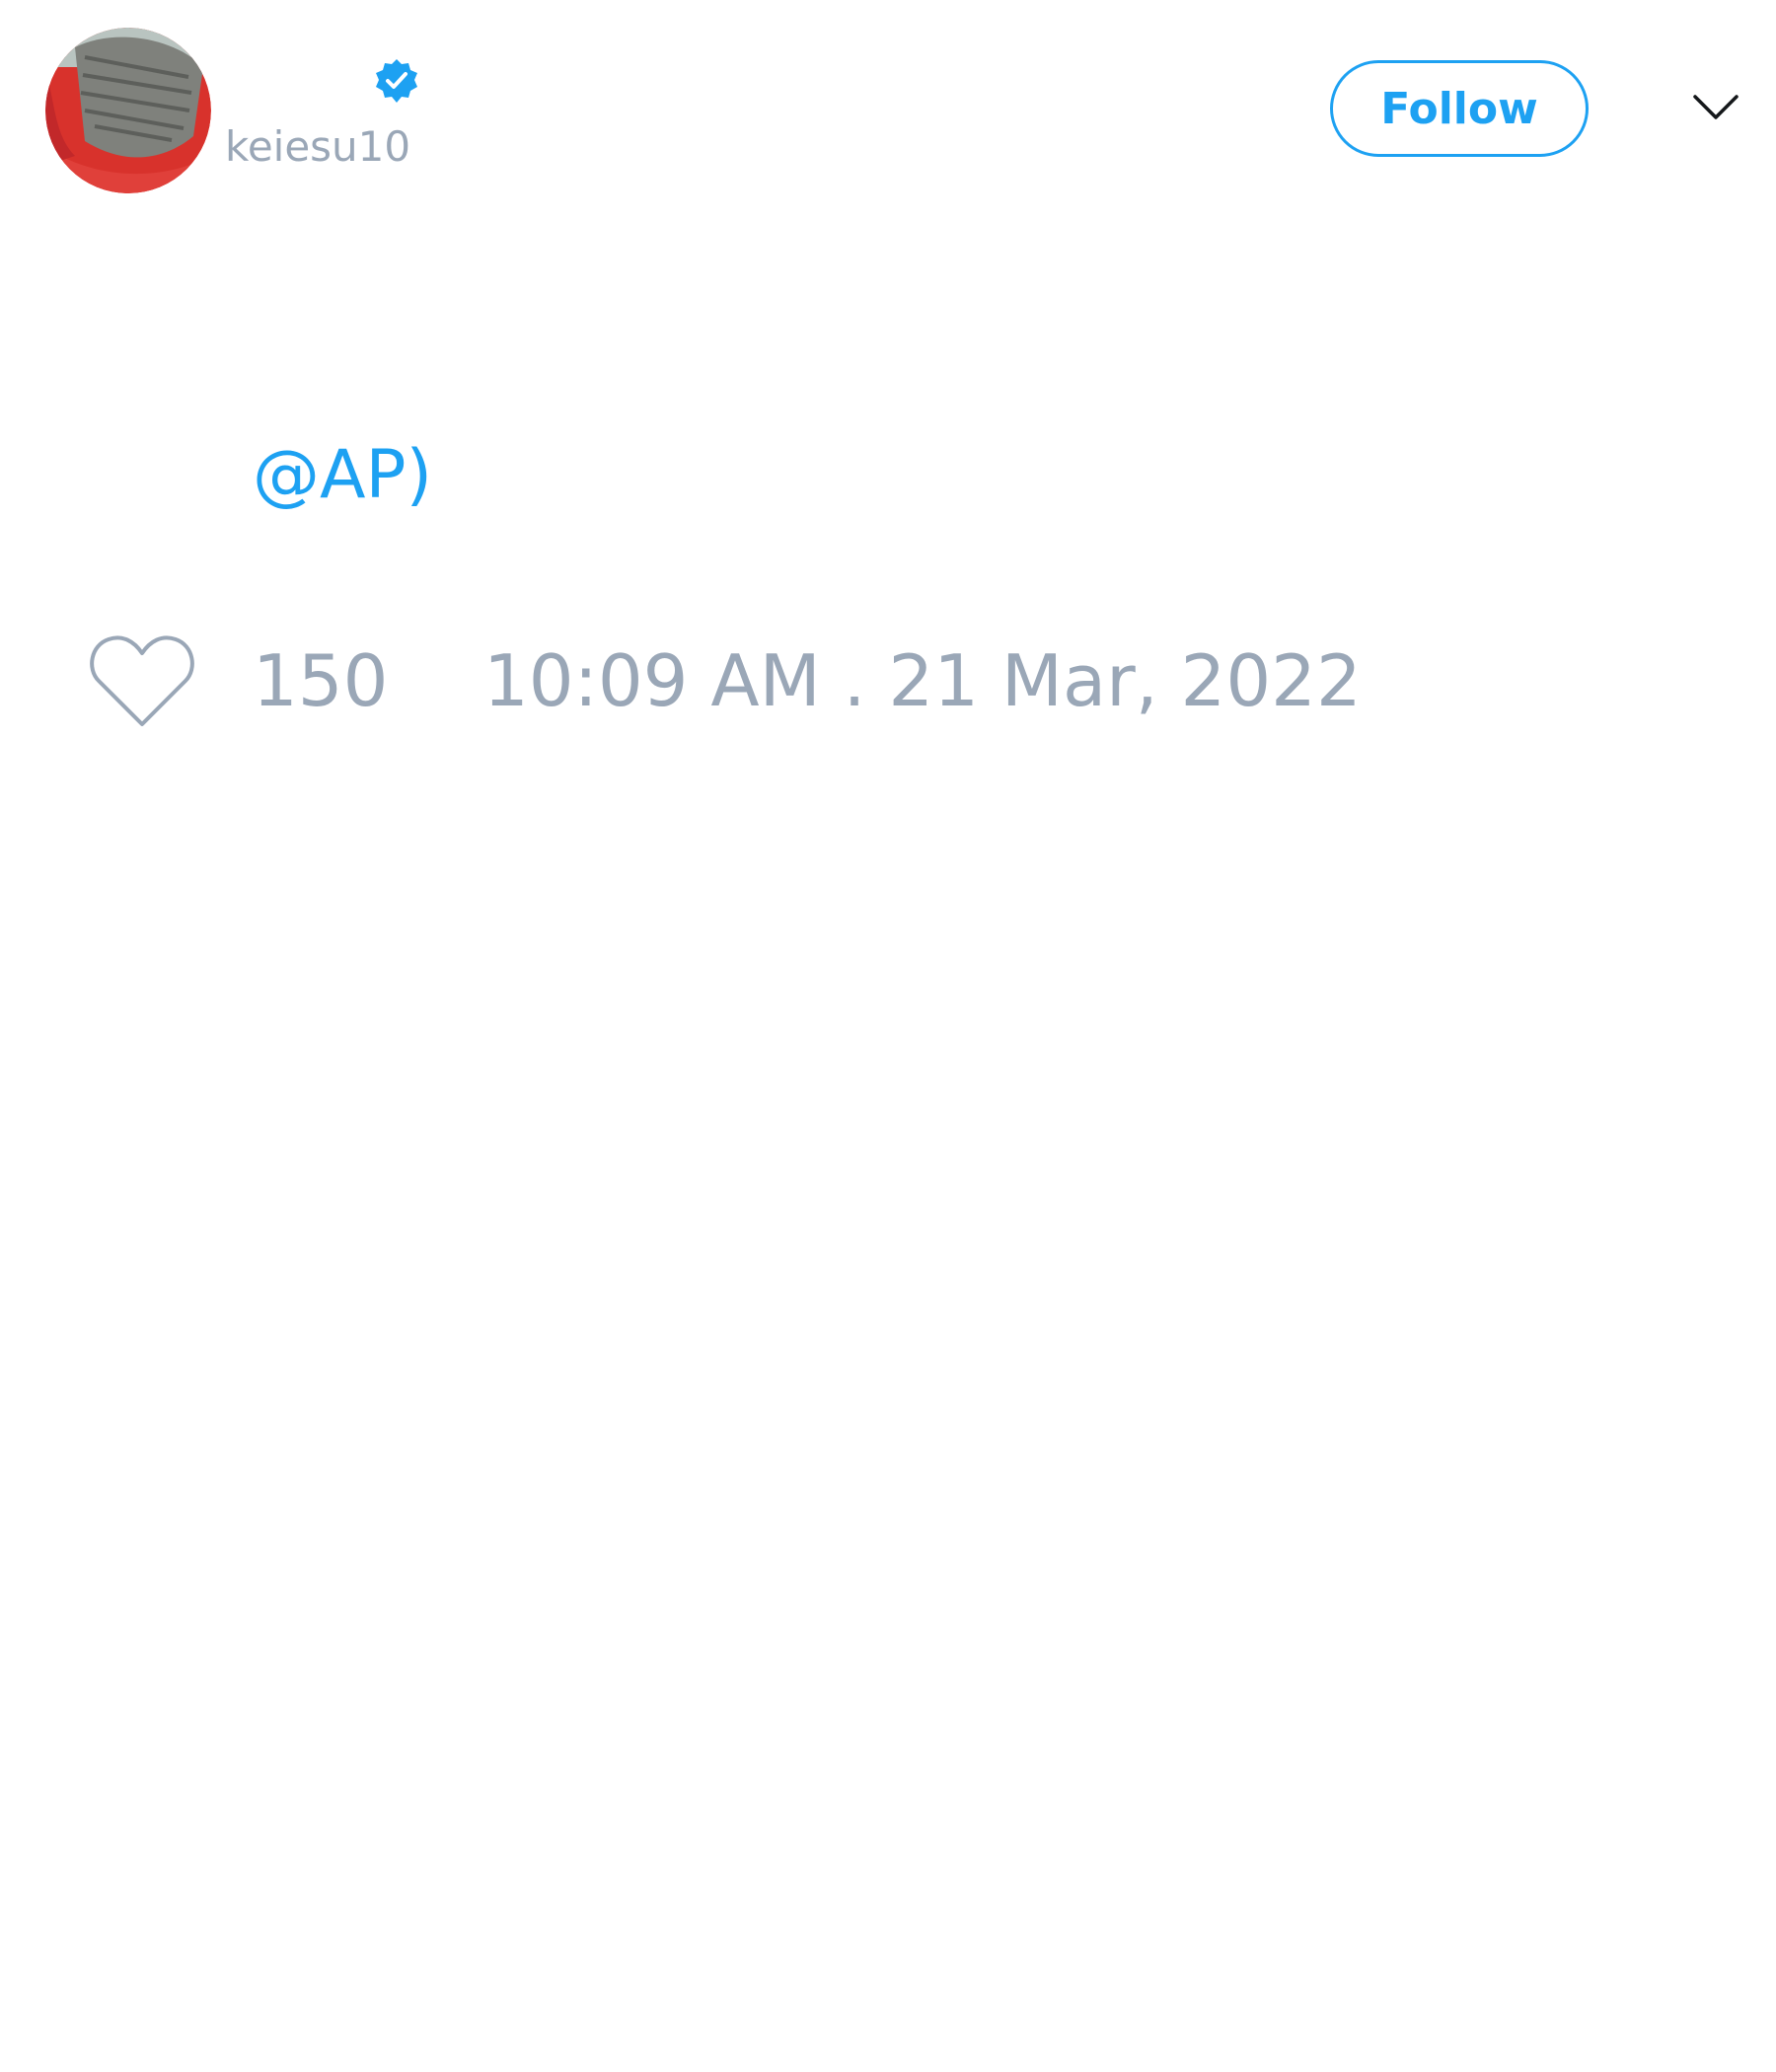 The height and width of the screenshot is (2072, 1776). I want to click on timestamp: 10:09 AM . 21 Mar, 2022, so click(923, 681).